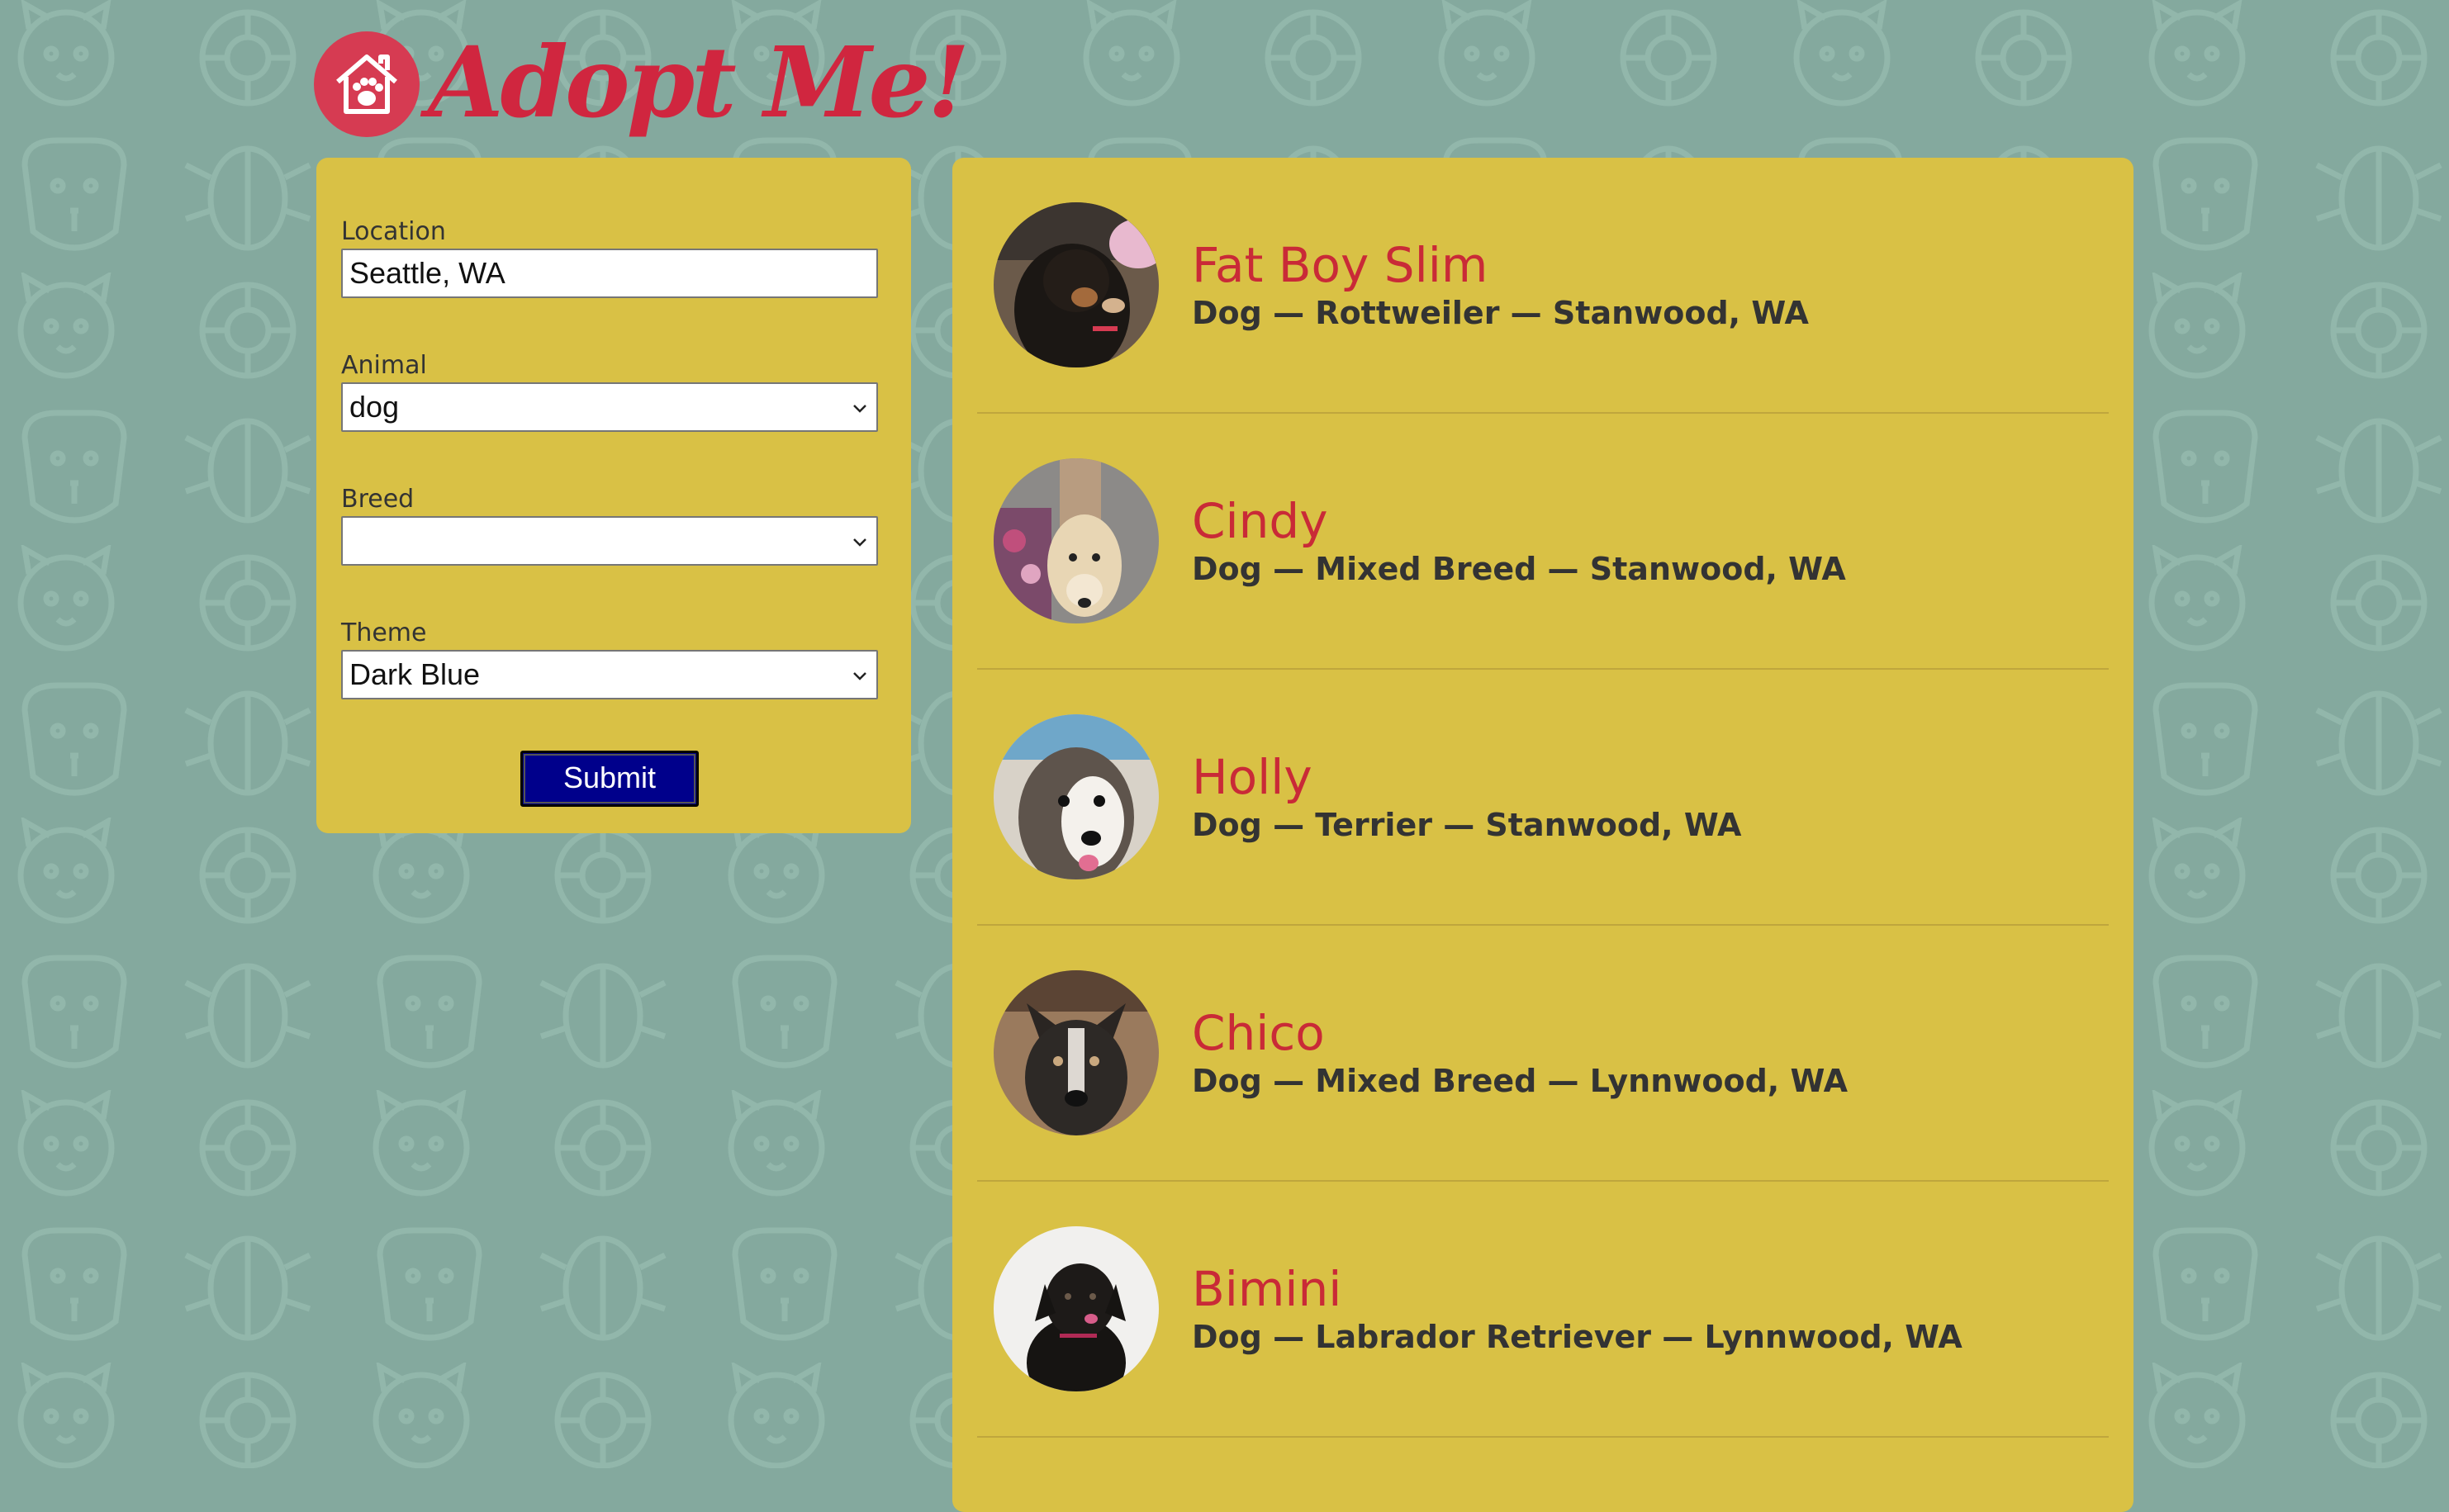 Image resolution: width=2449 pixels, height=1512 pixels. I want to click on pet-description: Dog — Terrier — Stanwood, WA, so click(1467, 825).